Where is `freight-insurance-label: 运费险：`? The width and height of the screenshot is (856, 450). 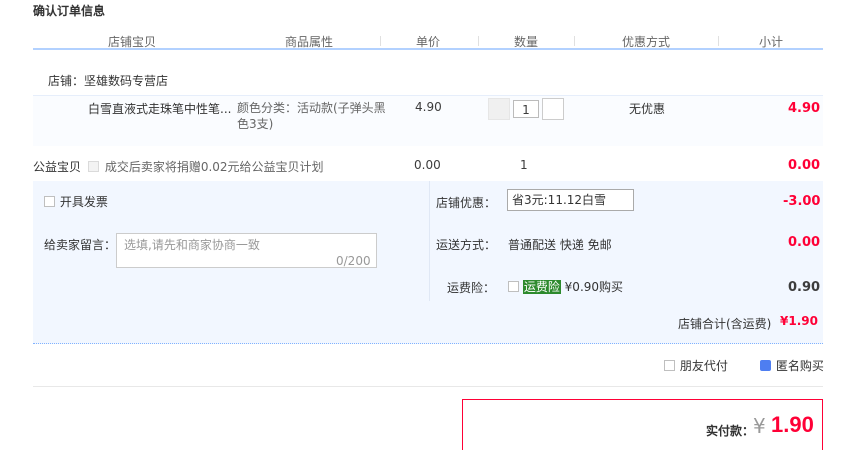
freight-insurance-label: 运费险： is located at coordinates (471, 288).